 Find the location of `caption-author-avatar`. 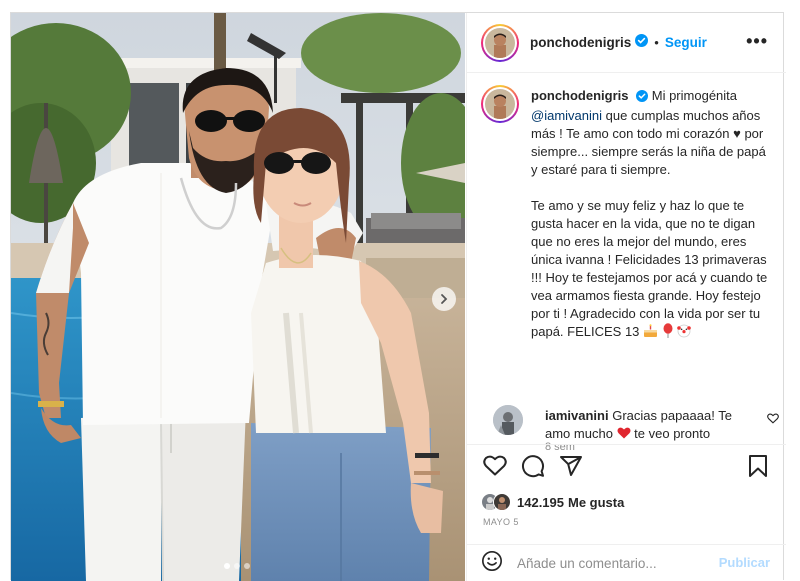

caption-author-avatar is located at coordinates (500, 104).